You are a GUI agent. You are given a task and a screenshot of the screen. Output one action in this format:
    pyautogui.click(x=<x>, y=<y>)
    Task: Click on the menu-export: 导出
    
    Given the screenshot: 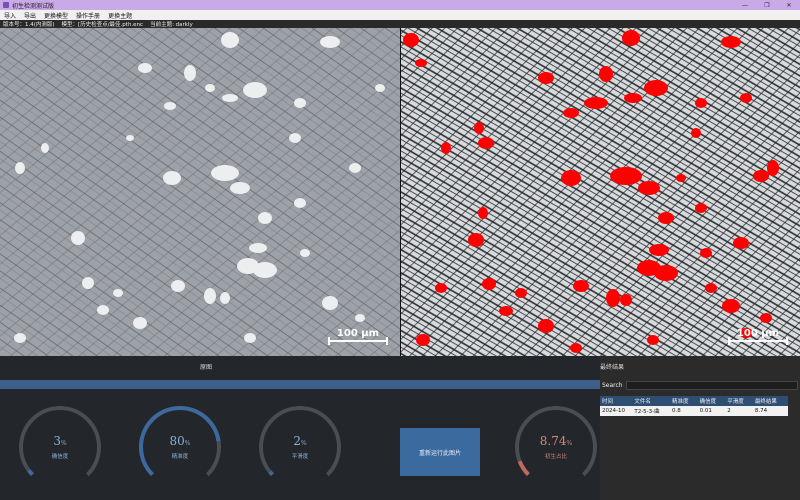 What is the action you would take?
    pyautogui.click(x=30, y=15)
    